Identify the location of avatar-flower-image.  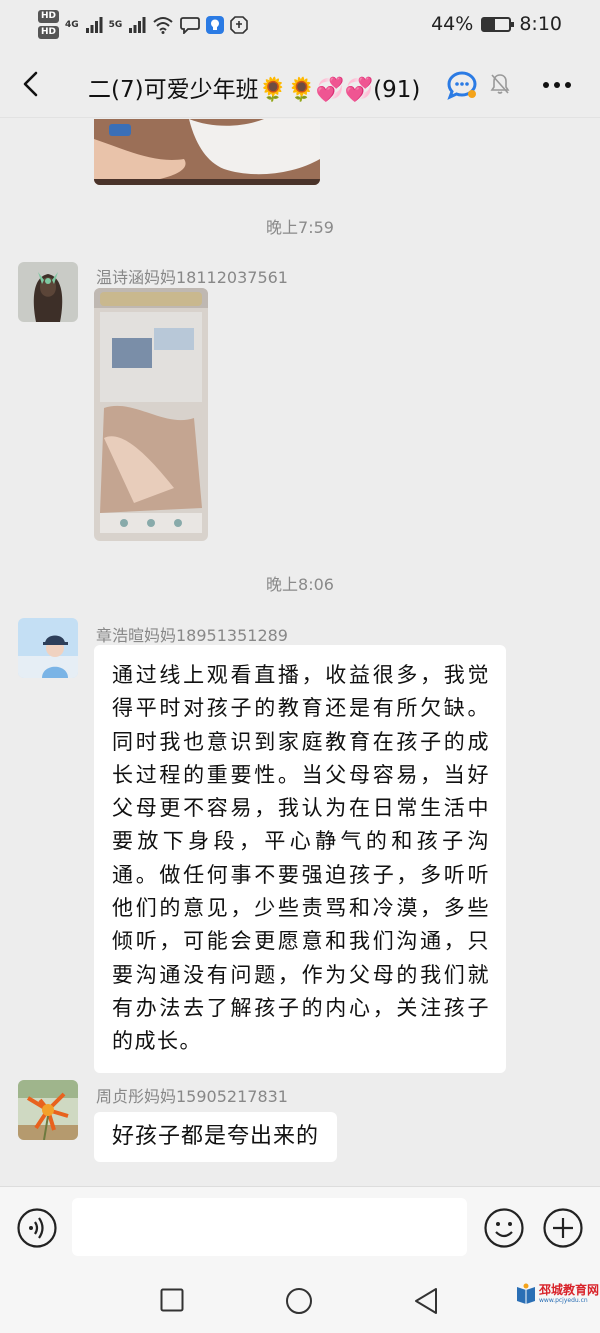
(48, 1110).